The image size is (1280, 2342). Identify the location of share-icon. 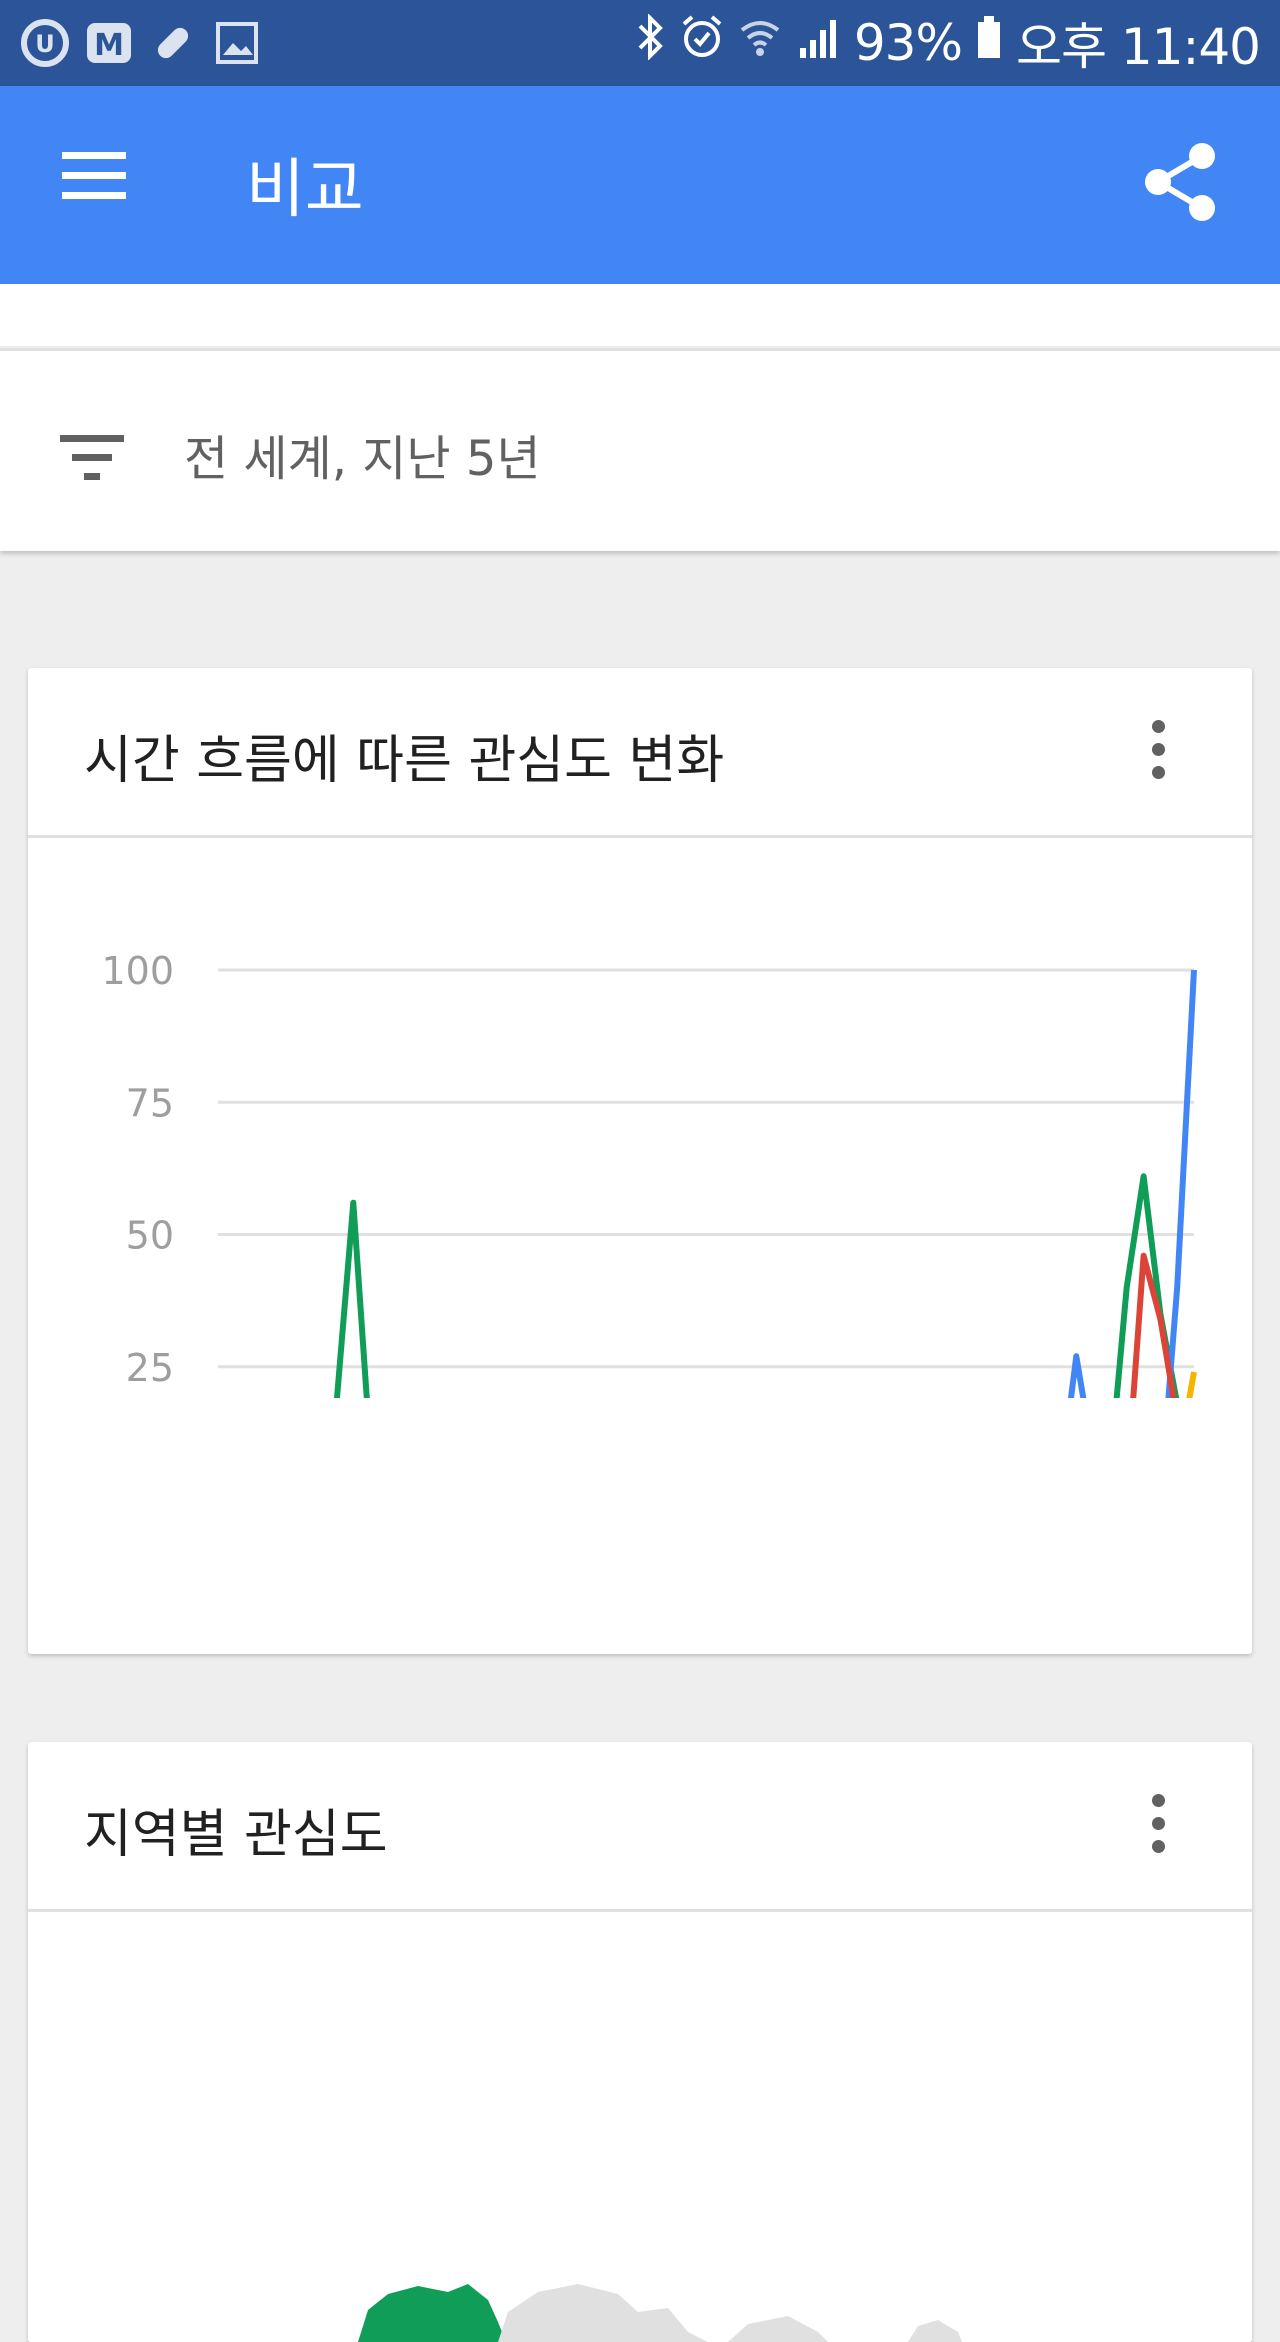
(1181, 182).